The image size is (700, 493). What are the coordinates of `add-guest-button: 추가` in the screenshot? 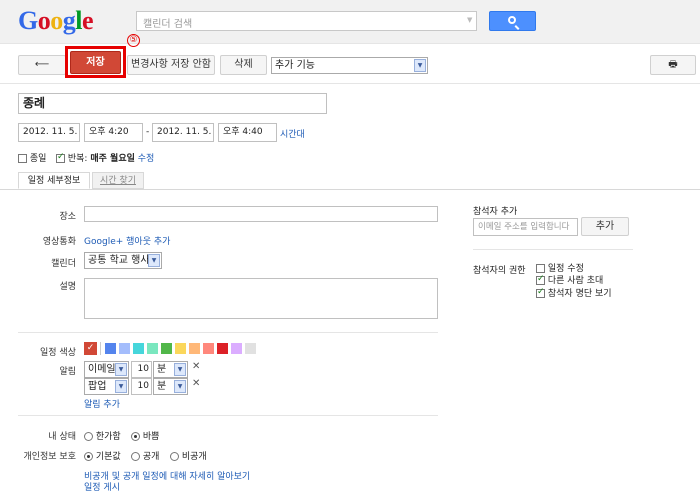 It's located at (605, 226).